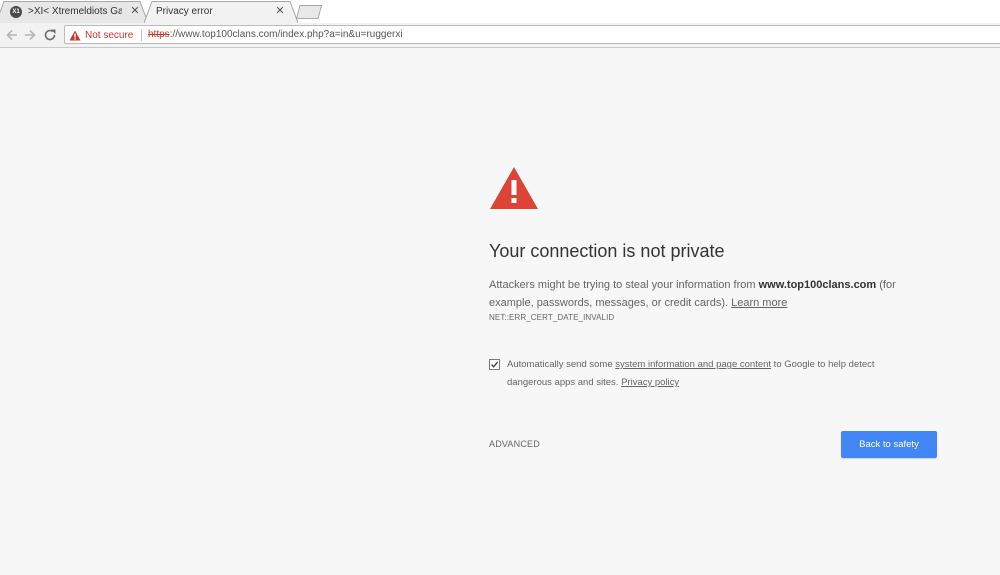 The image size is (1000, 575). Describe the element at coordinates (141, 35) in the screenshot. I see `chip-divider` at that location.